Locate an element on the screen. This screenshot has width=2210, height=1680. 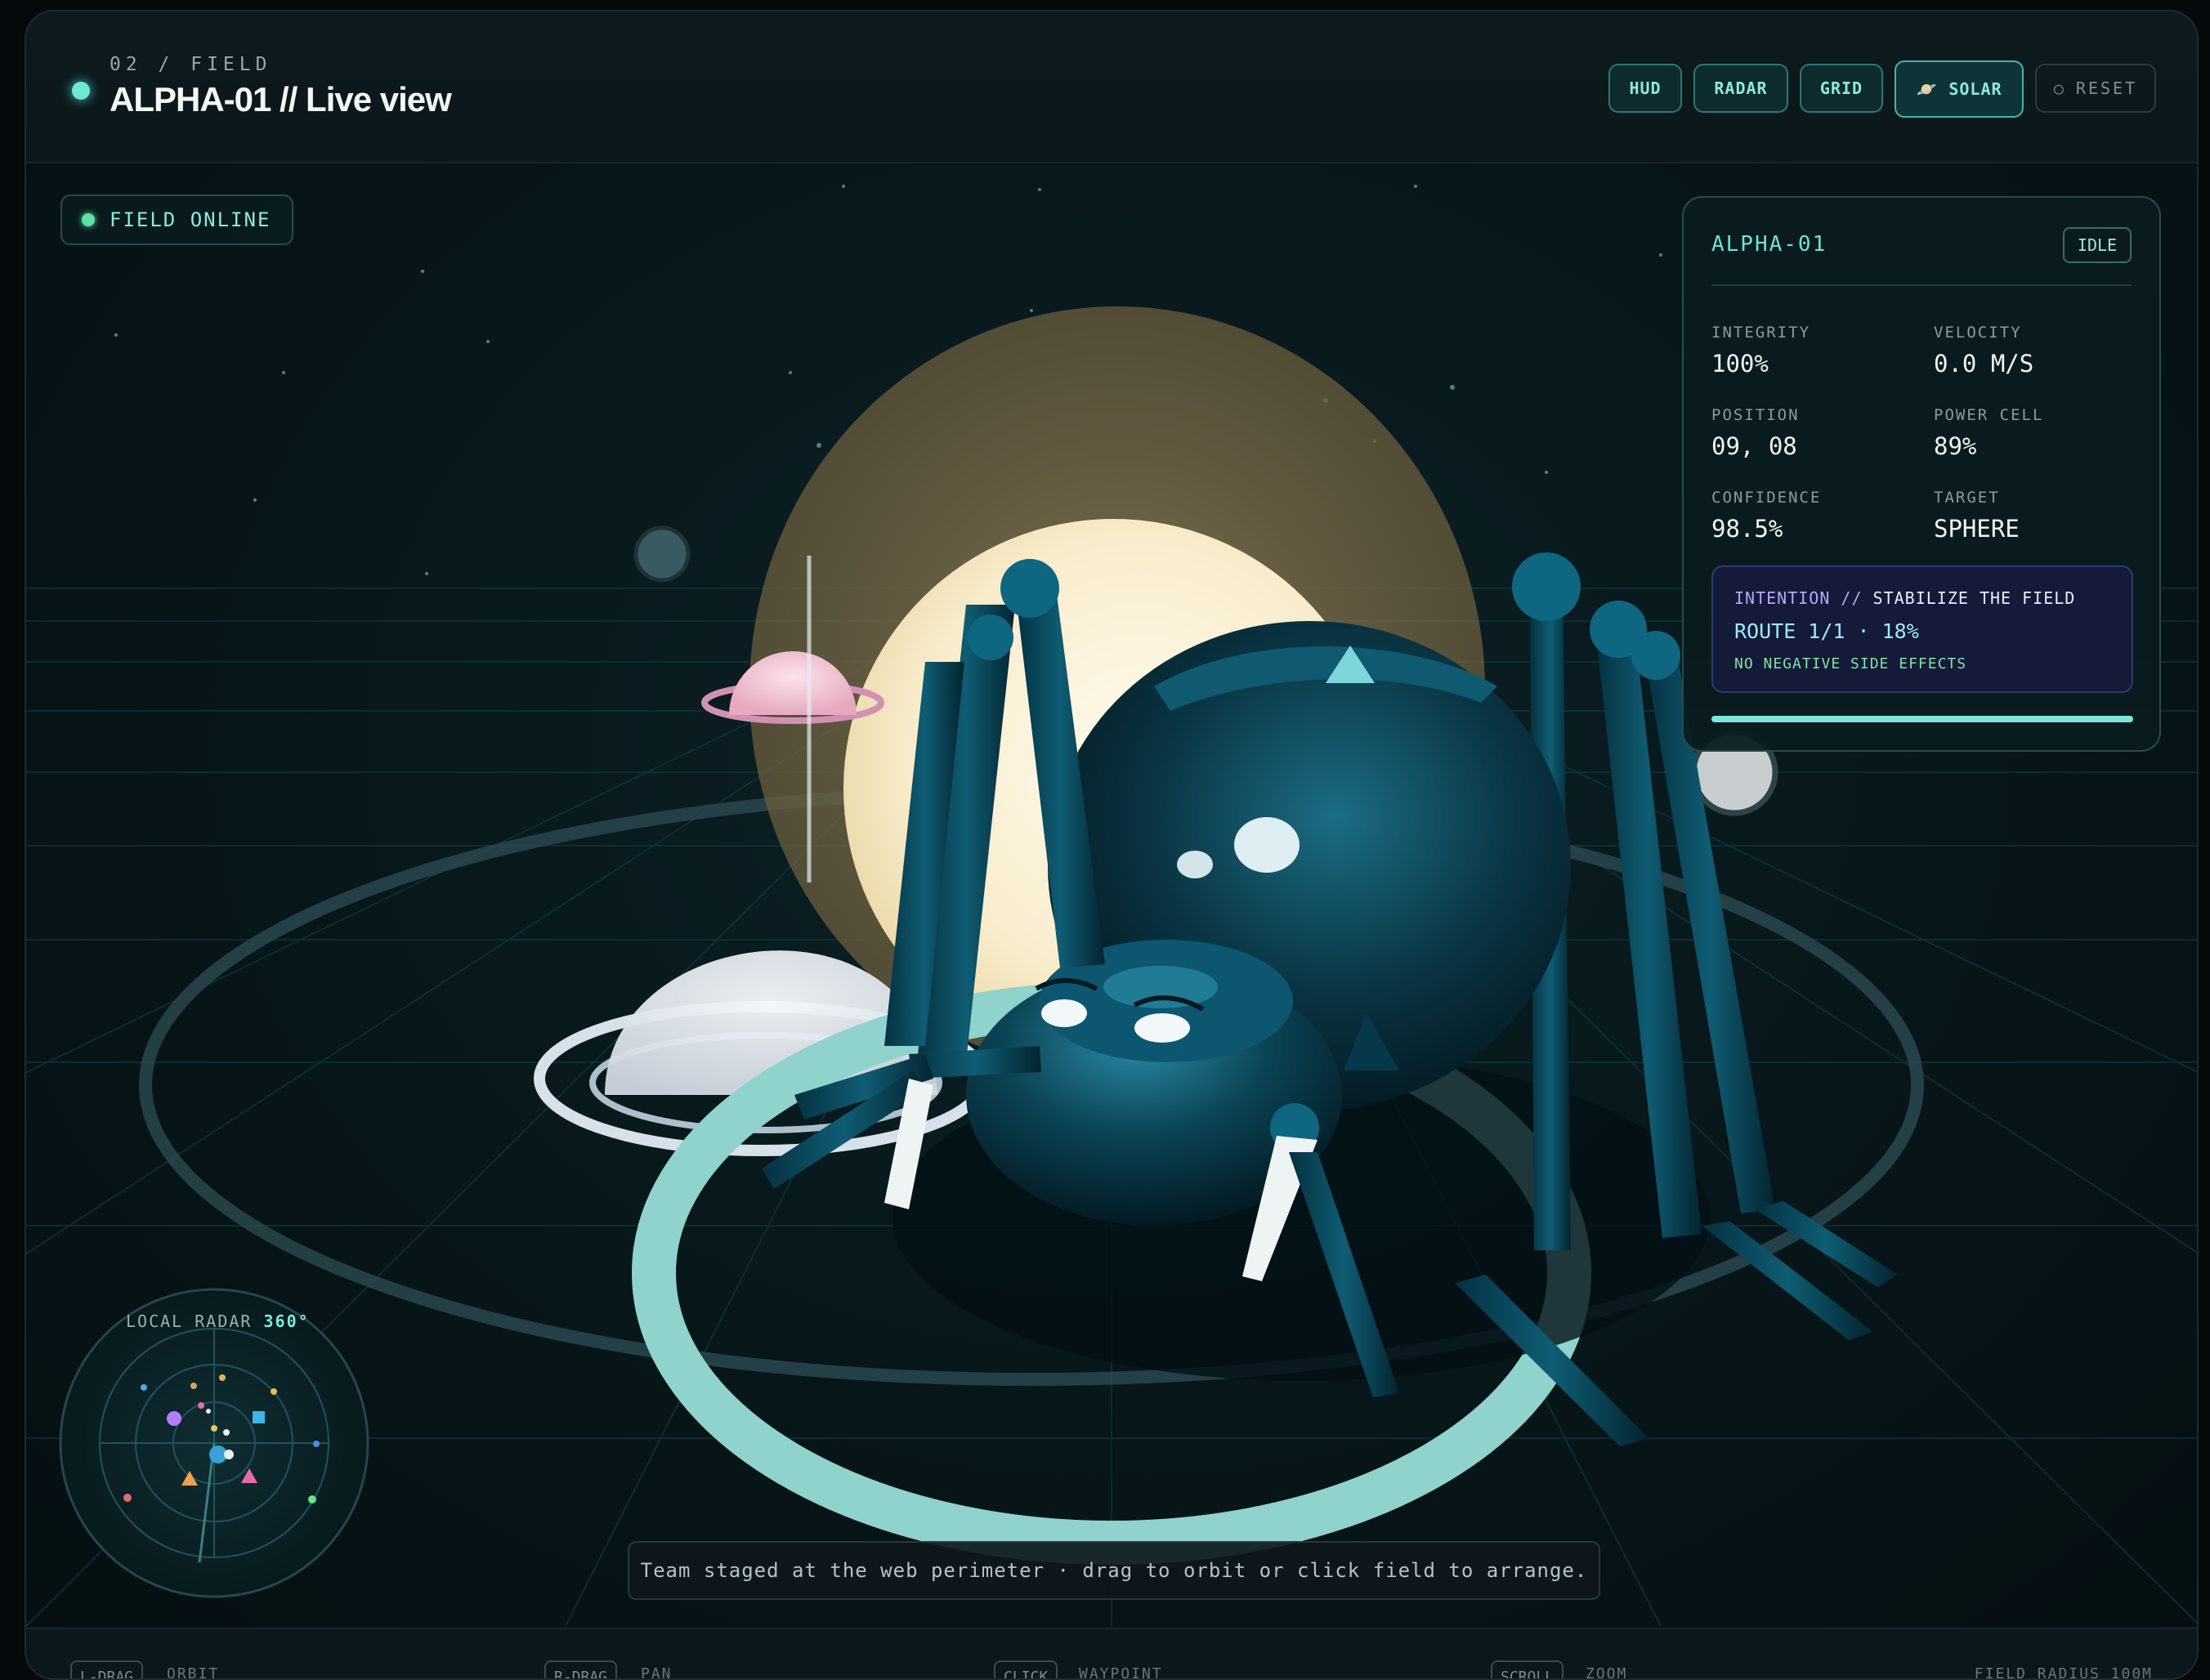
stat-label: VELOCITY is located at coordinates (1978, 333).